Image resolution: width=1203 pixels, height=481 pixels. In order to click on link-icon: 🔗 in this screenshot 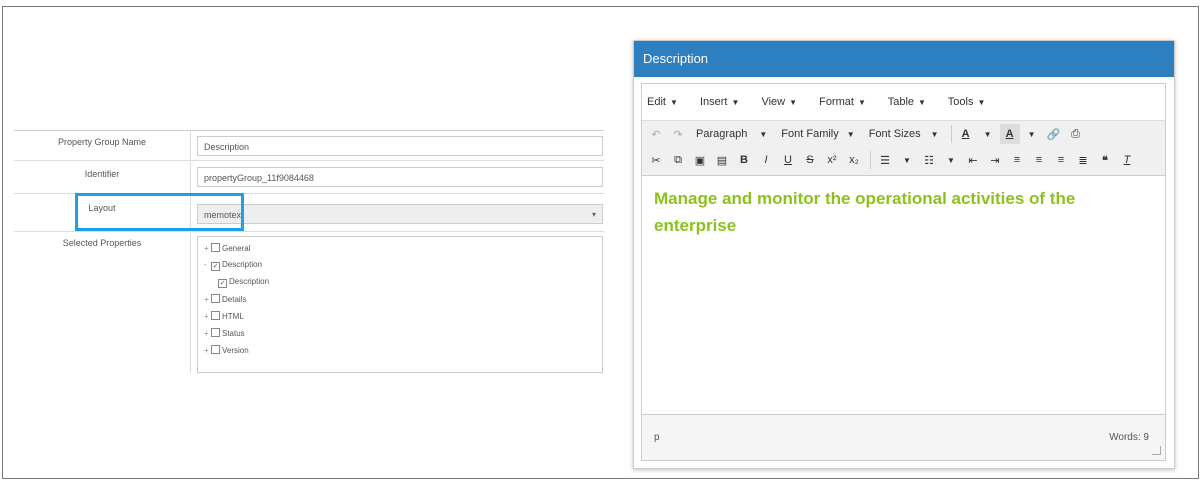, I will do `click(1054, 134)`.